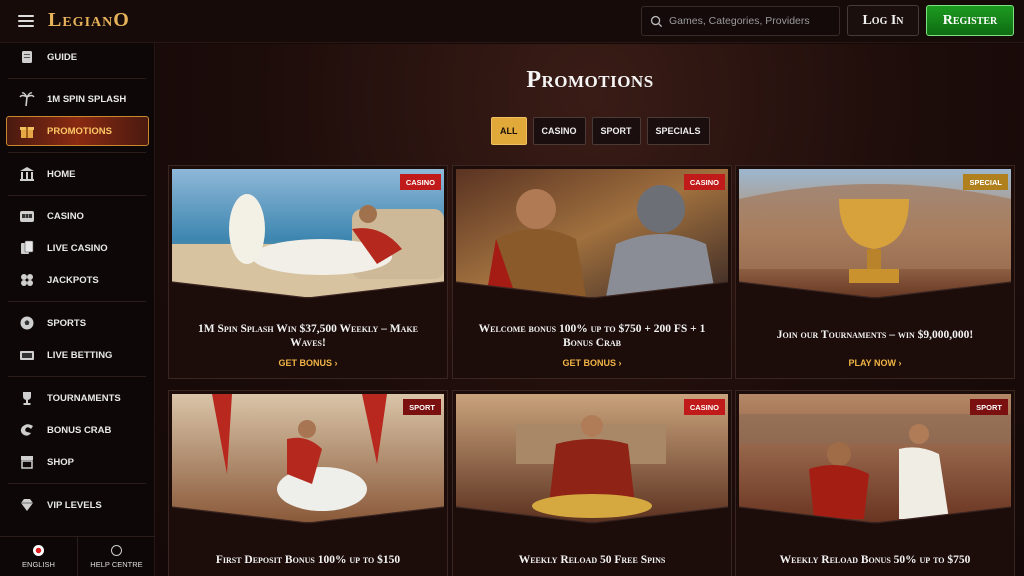  What do you see at coordinates (27, 323) in the screenshot?
I see `soccer-ball-icon` at bounding box center [27, 323].